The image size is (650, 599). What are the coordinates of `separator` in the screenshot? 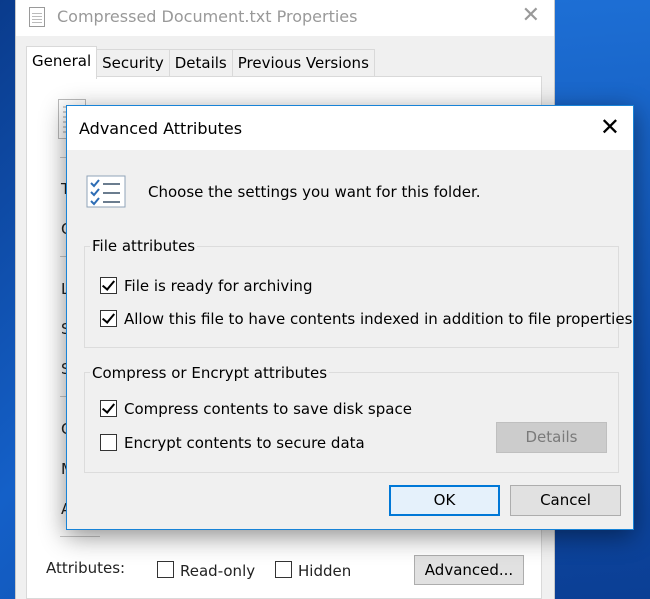 It's located at (80, 536).